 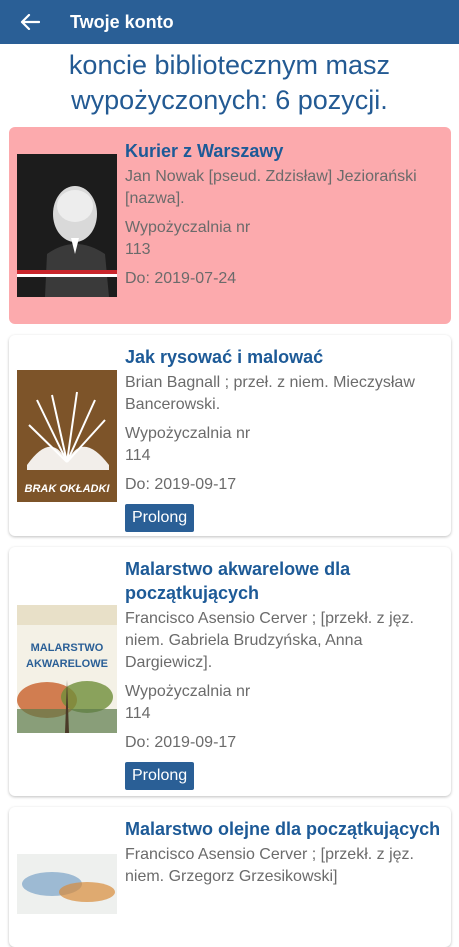 I want to click on book-cover: MALARSTWO AKWARELOWE, so click(x=67, y=669).